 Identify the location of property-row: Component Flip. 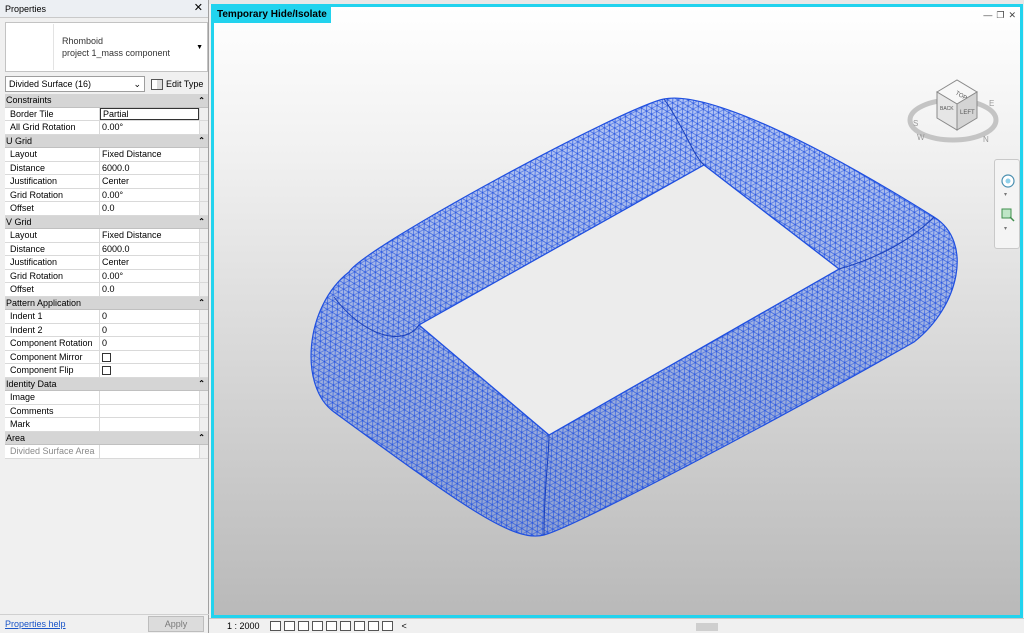
(106, 371).